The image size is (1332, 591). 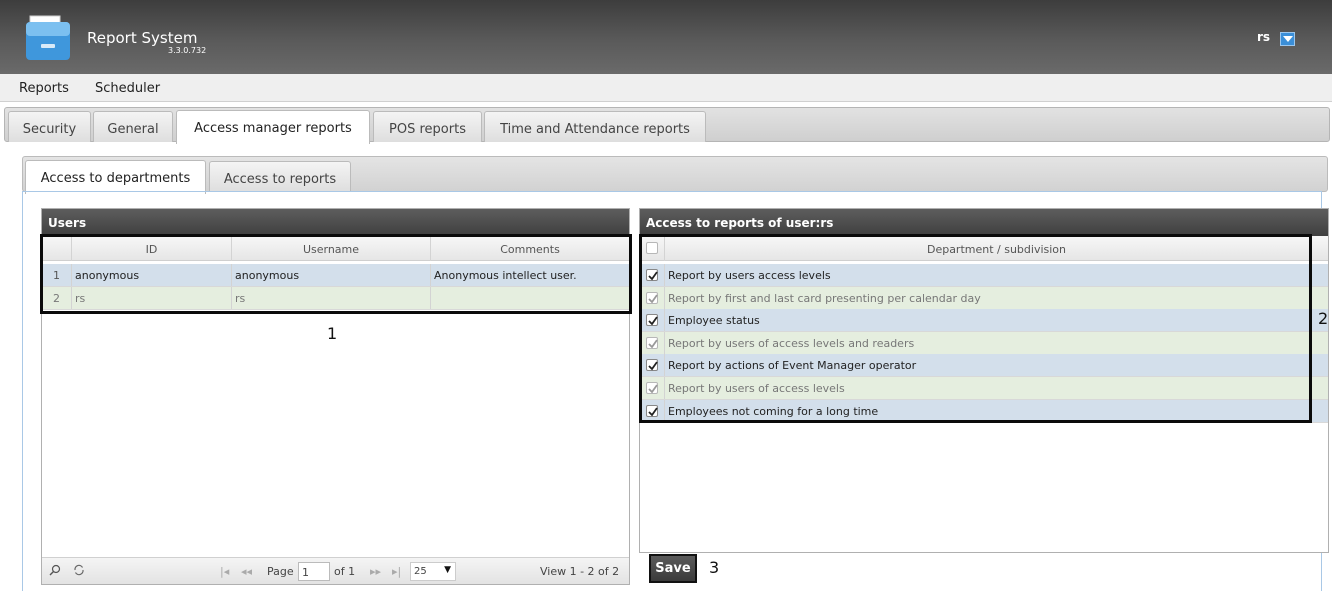 What do you see at coordinates (152, 248) in the screenshot?
I see `id-column-header: ID` at bounding box center [152, 248].